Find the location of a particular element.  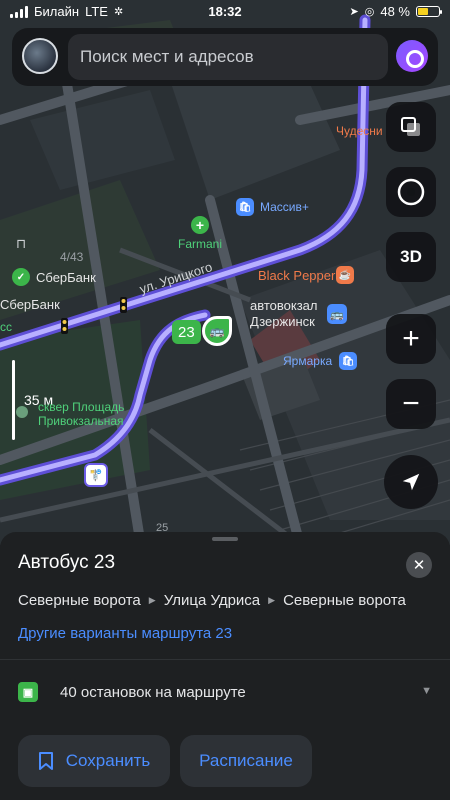

schedule-button: Расписание is located at coordinates (246, 761).